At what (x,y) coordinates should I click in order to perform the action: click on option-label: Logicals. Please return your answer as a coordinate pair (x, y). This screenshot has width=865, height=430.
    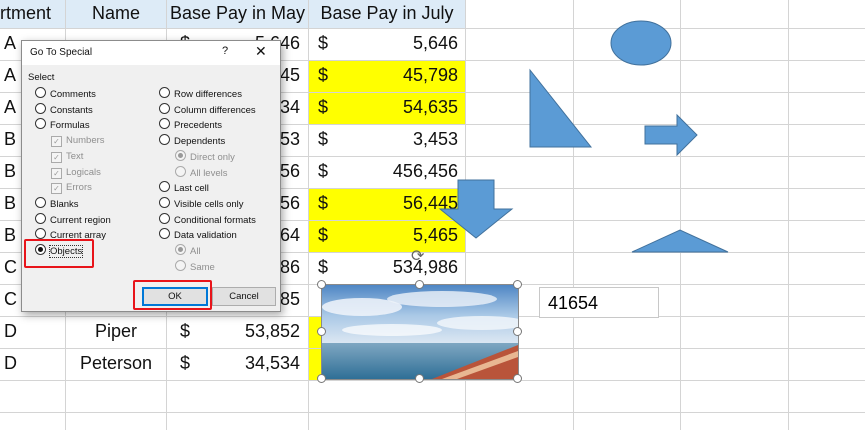
    Looking at the image, I should click on (83, 172).